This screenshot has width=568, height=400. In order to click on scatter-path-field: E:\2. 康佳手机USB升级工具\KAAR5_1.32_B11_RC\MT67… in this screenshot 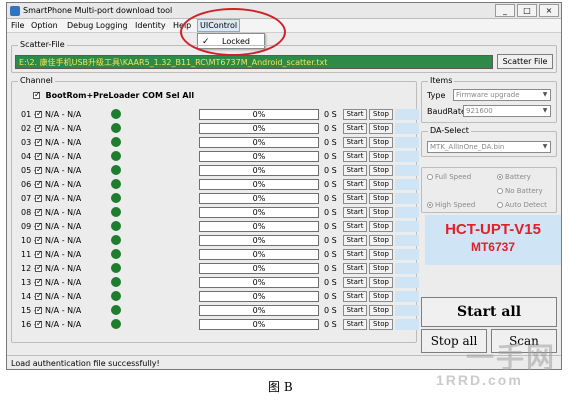, I will do `click(254, 62)`.